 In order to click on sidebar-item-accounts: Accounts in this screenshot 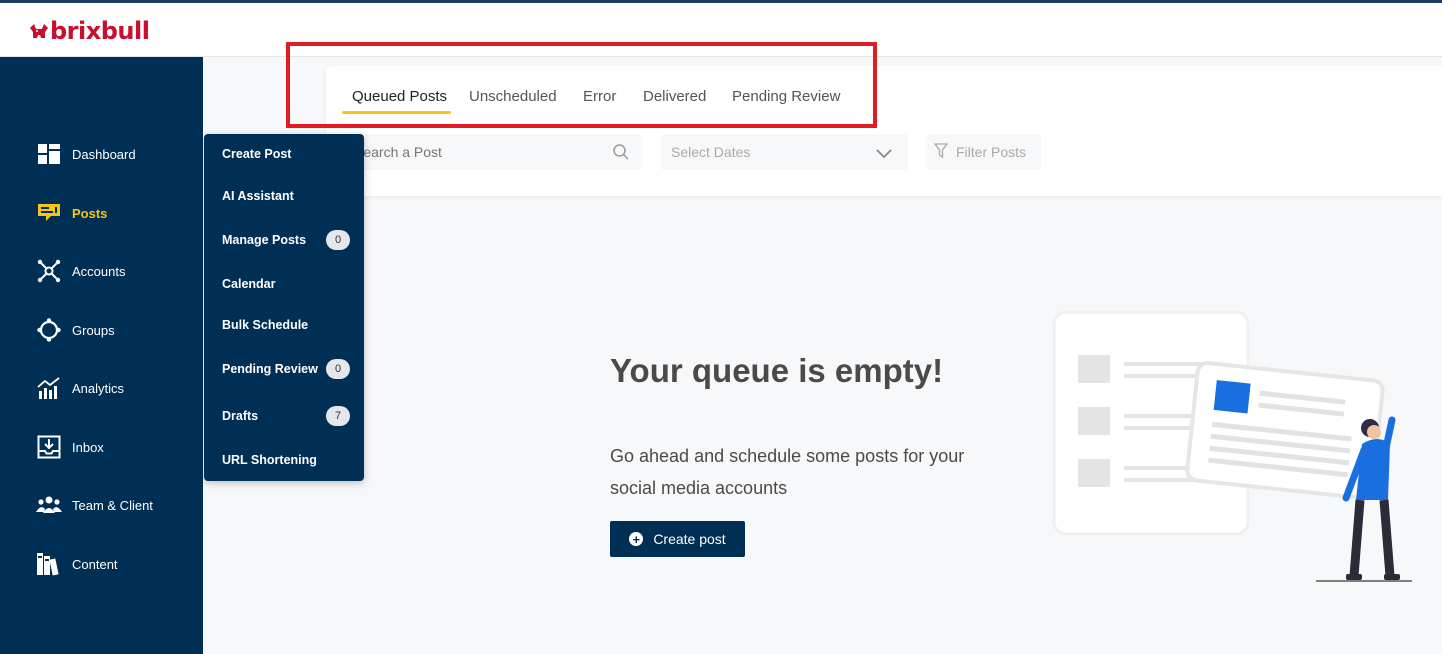, I will do `click(80, 271)`.